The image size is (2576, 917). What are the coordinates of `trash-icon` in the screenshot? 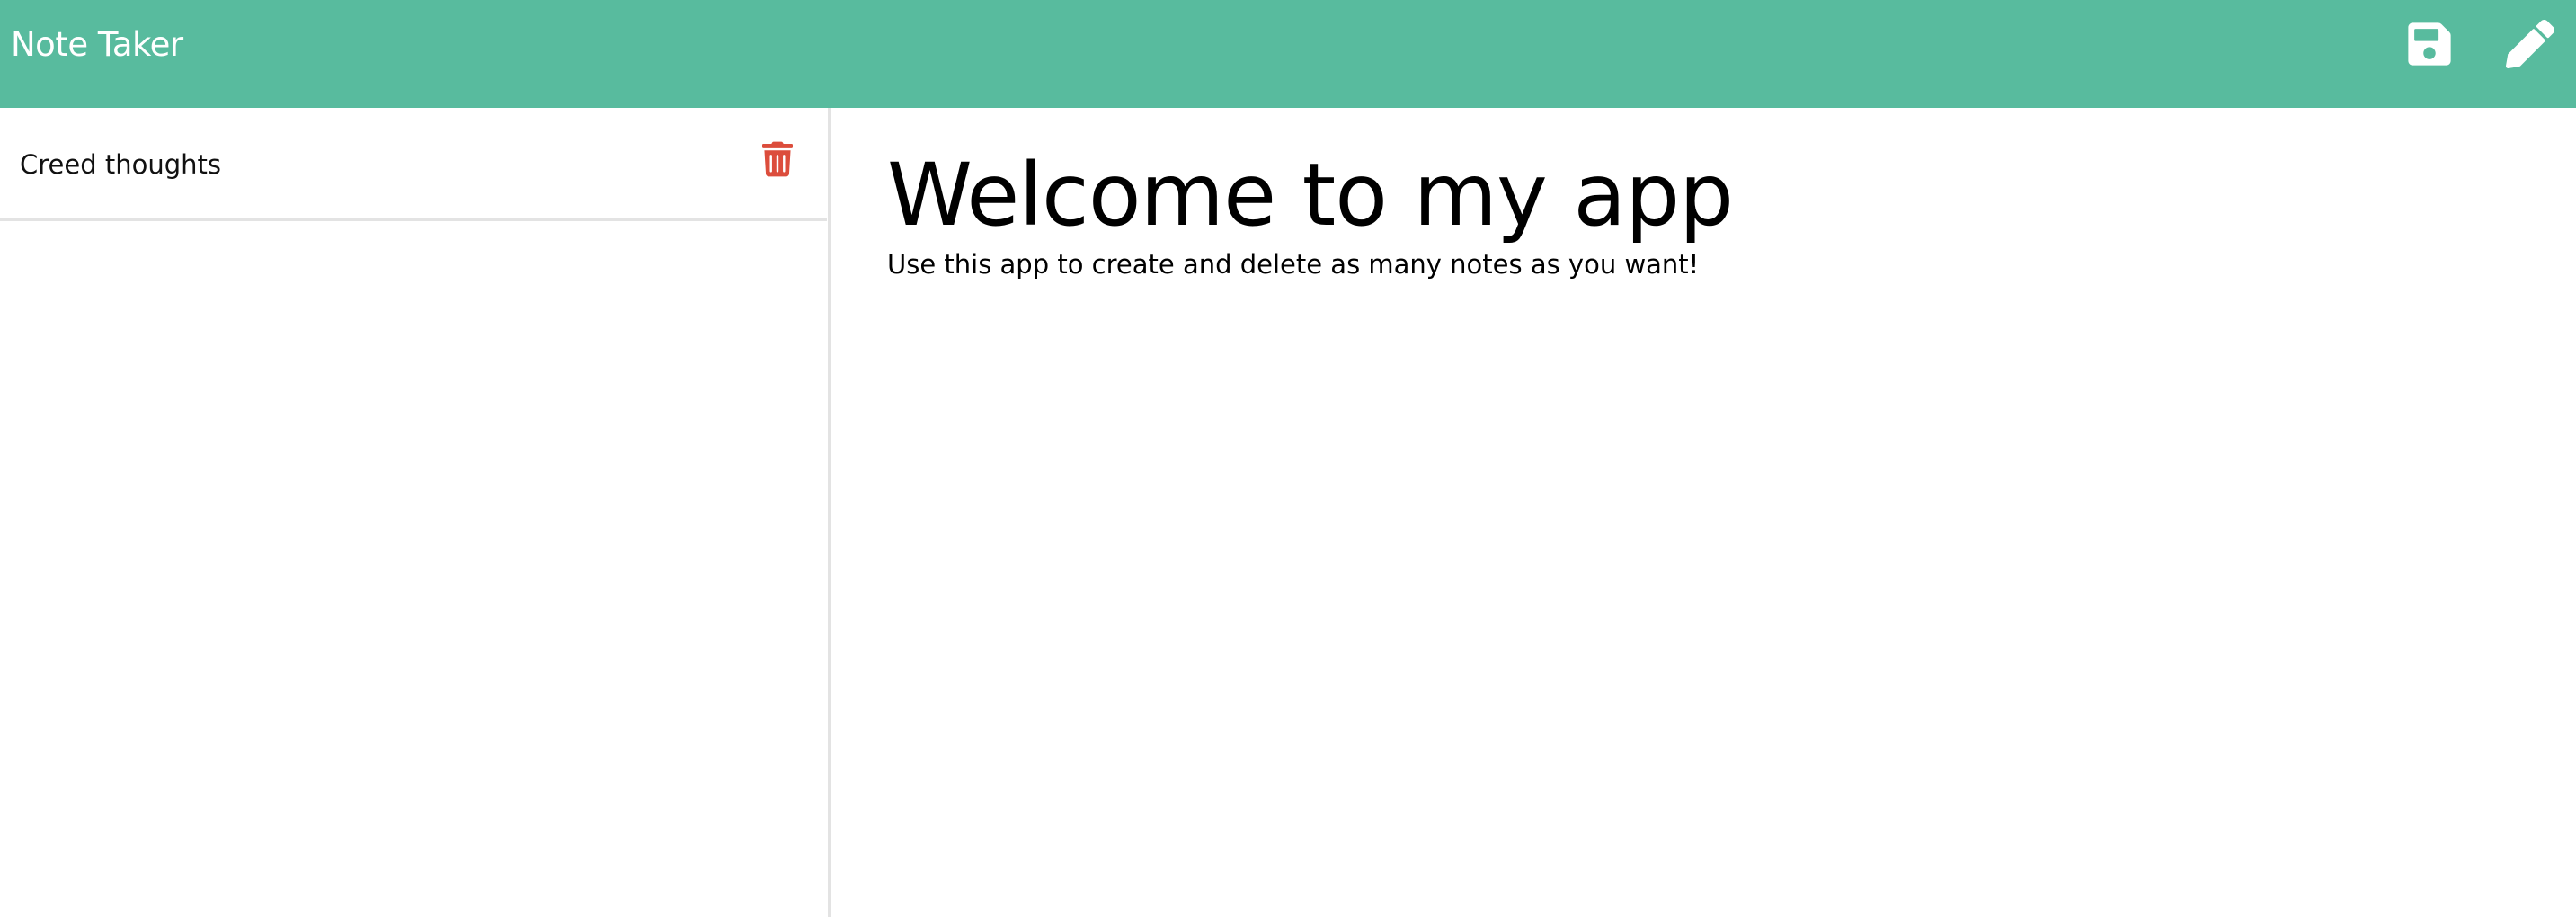 It's located at (777, 159).